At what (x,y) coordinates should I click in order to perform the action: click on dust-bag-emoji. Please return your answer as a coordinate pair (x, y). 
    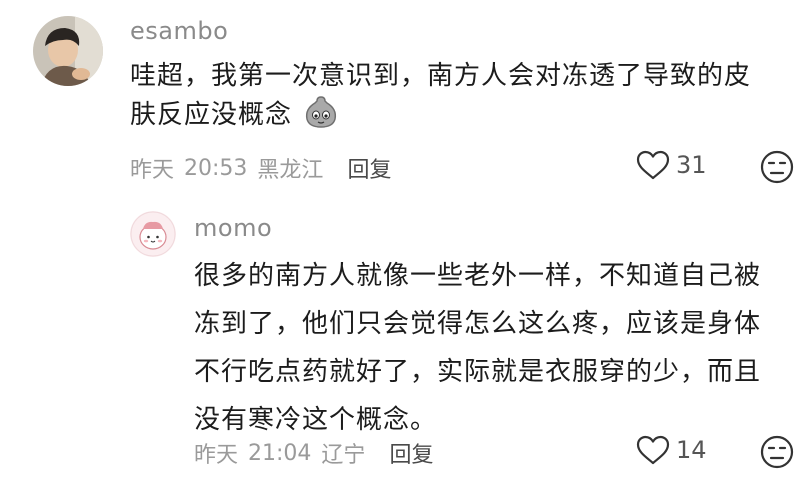
    Looking at the image, I should click on (321, 117).